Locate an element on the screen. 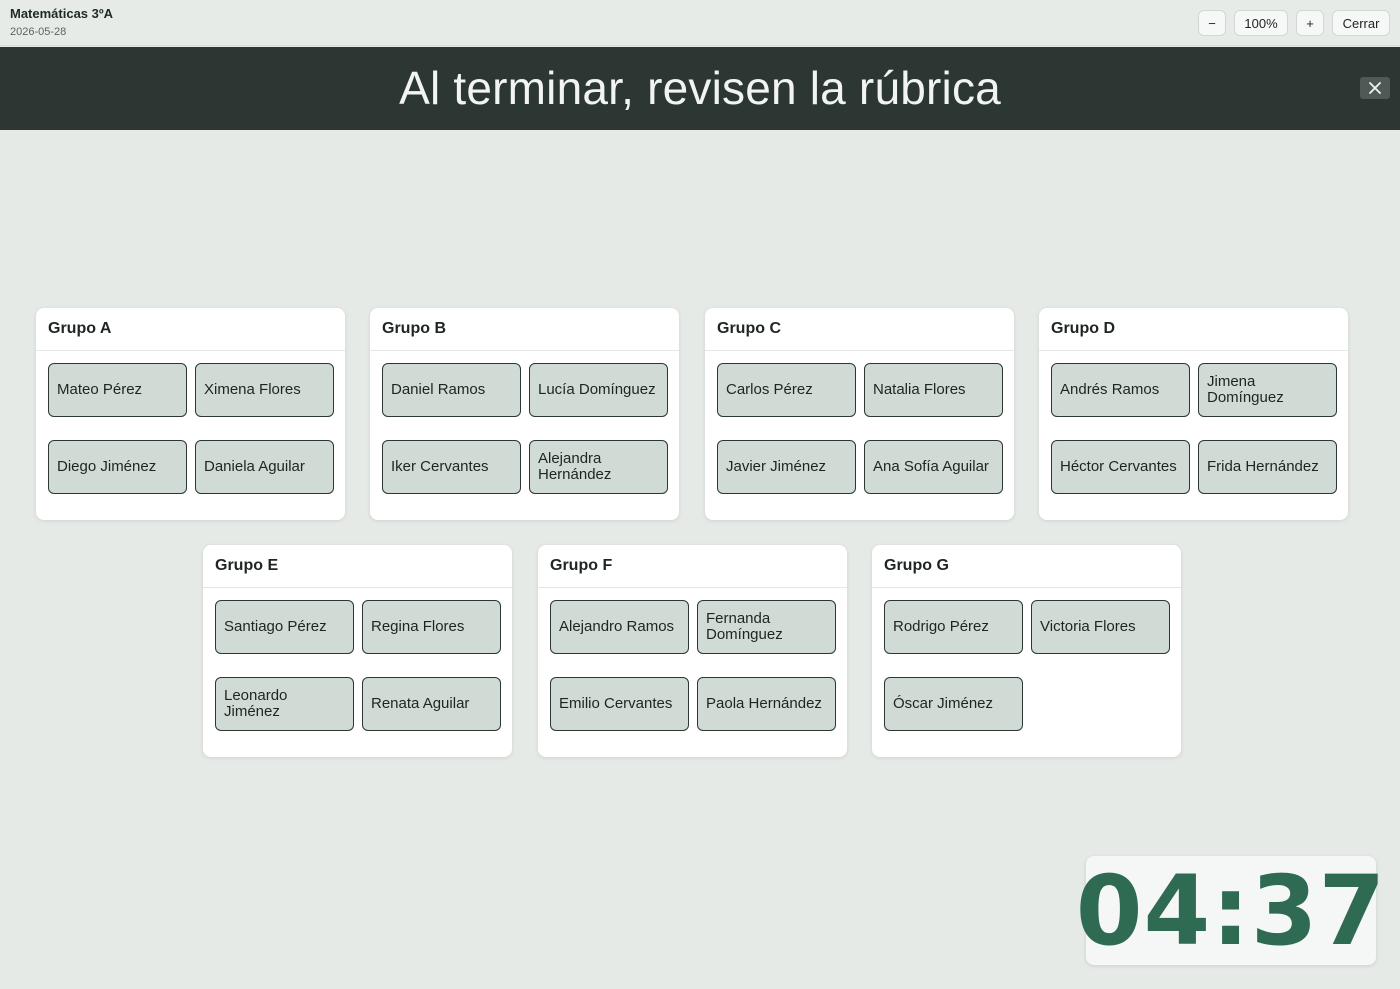 The image size is (1400, 989). banner-message: Al terminar, revisen la rúbrica is located at coordinates (700, 87).